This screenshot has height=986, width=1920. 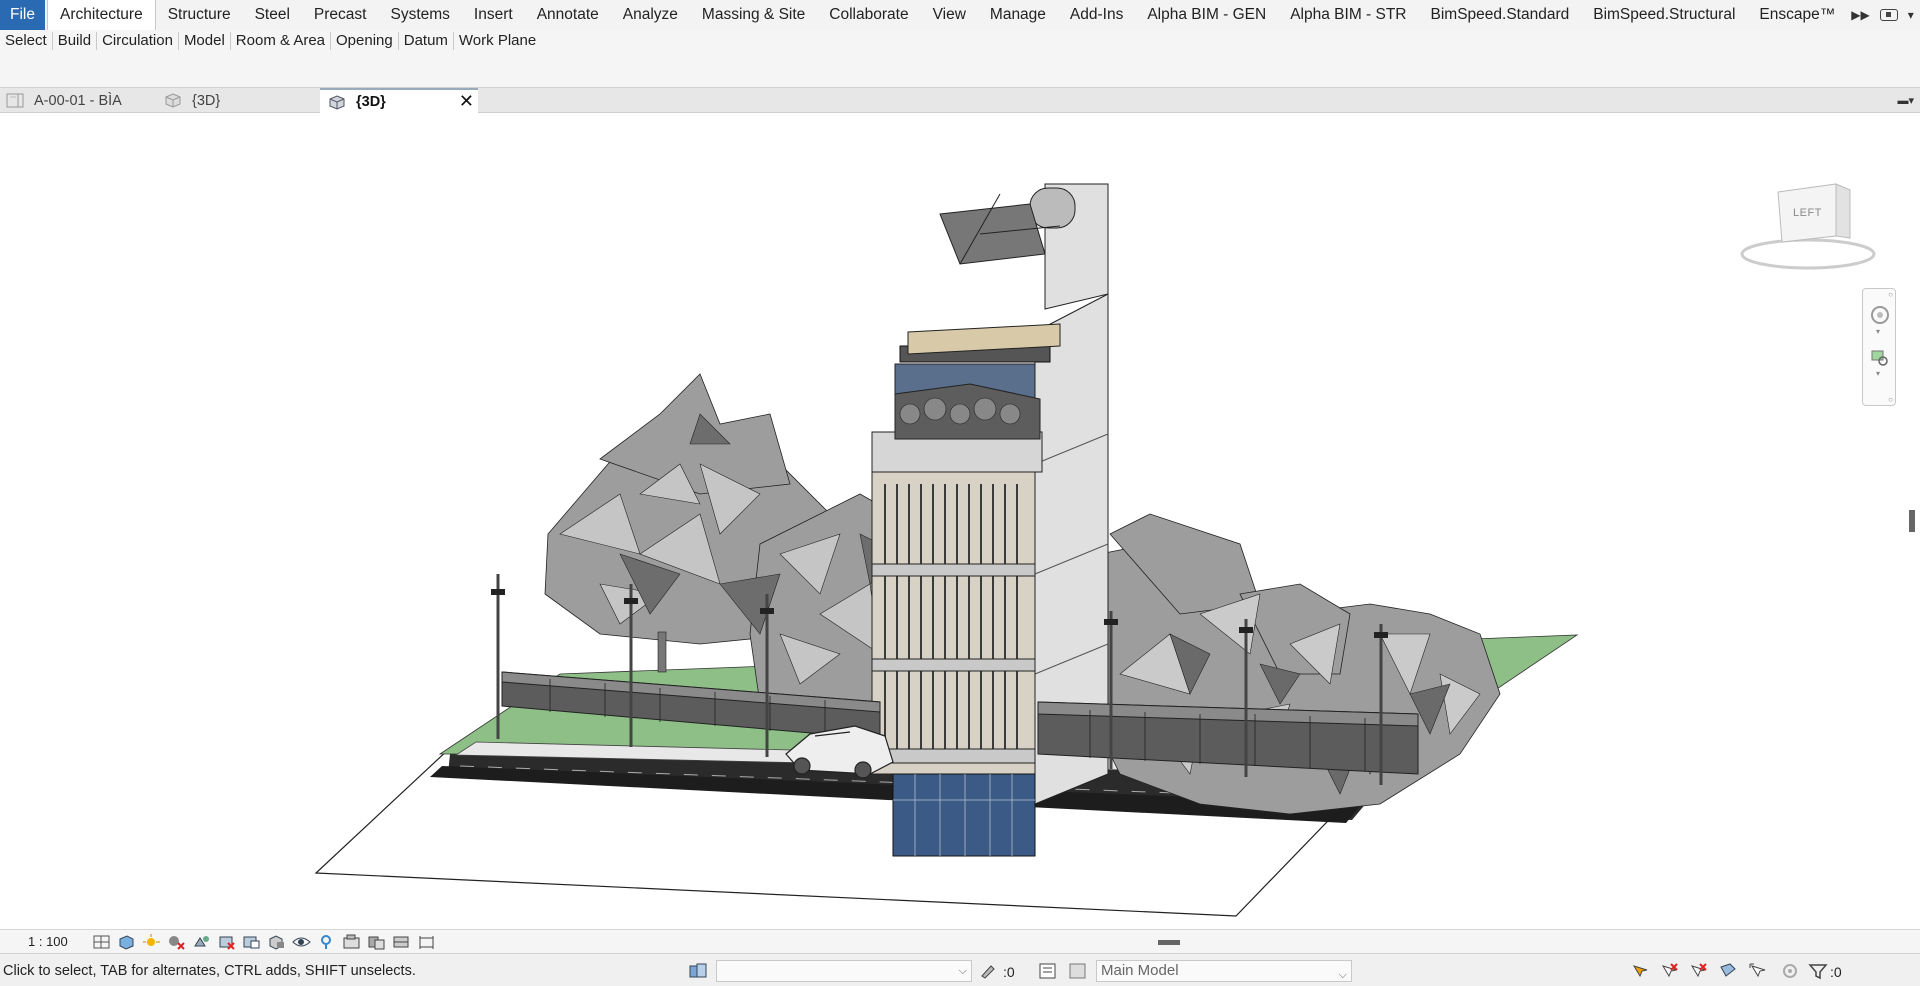 I want to click on view-scale: 1 : 100, so click(x=60, y=941).